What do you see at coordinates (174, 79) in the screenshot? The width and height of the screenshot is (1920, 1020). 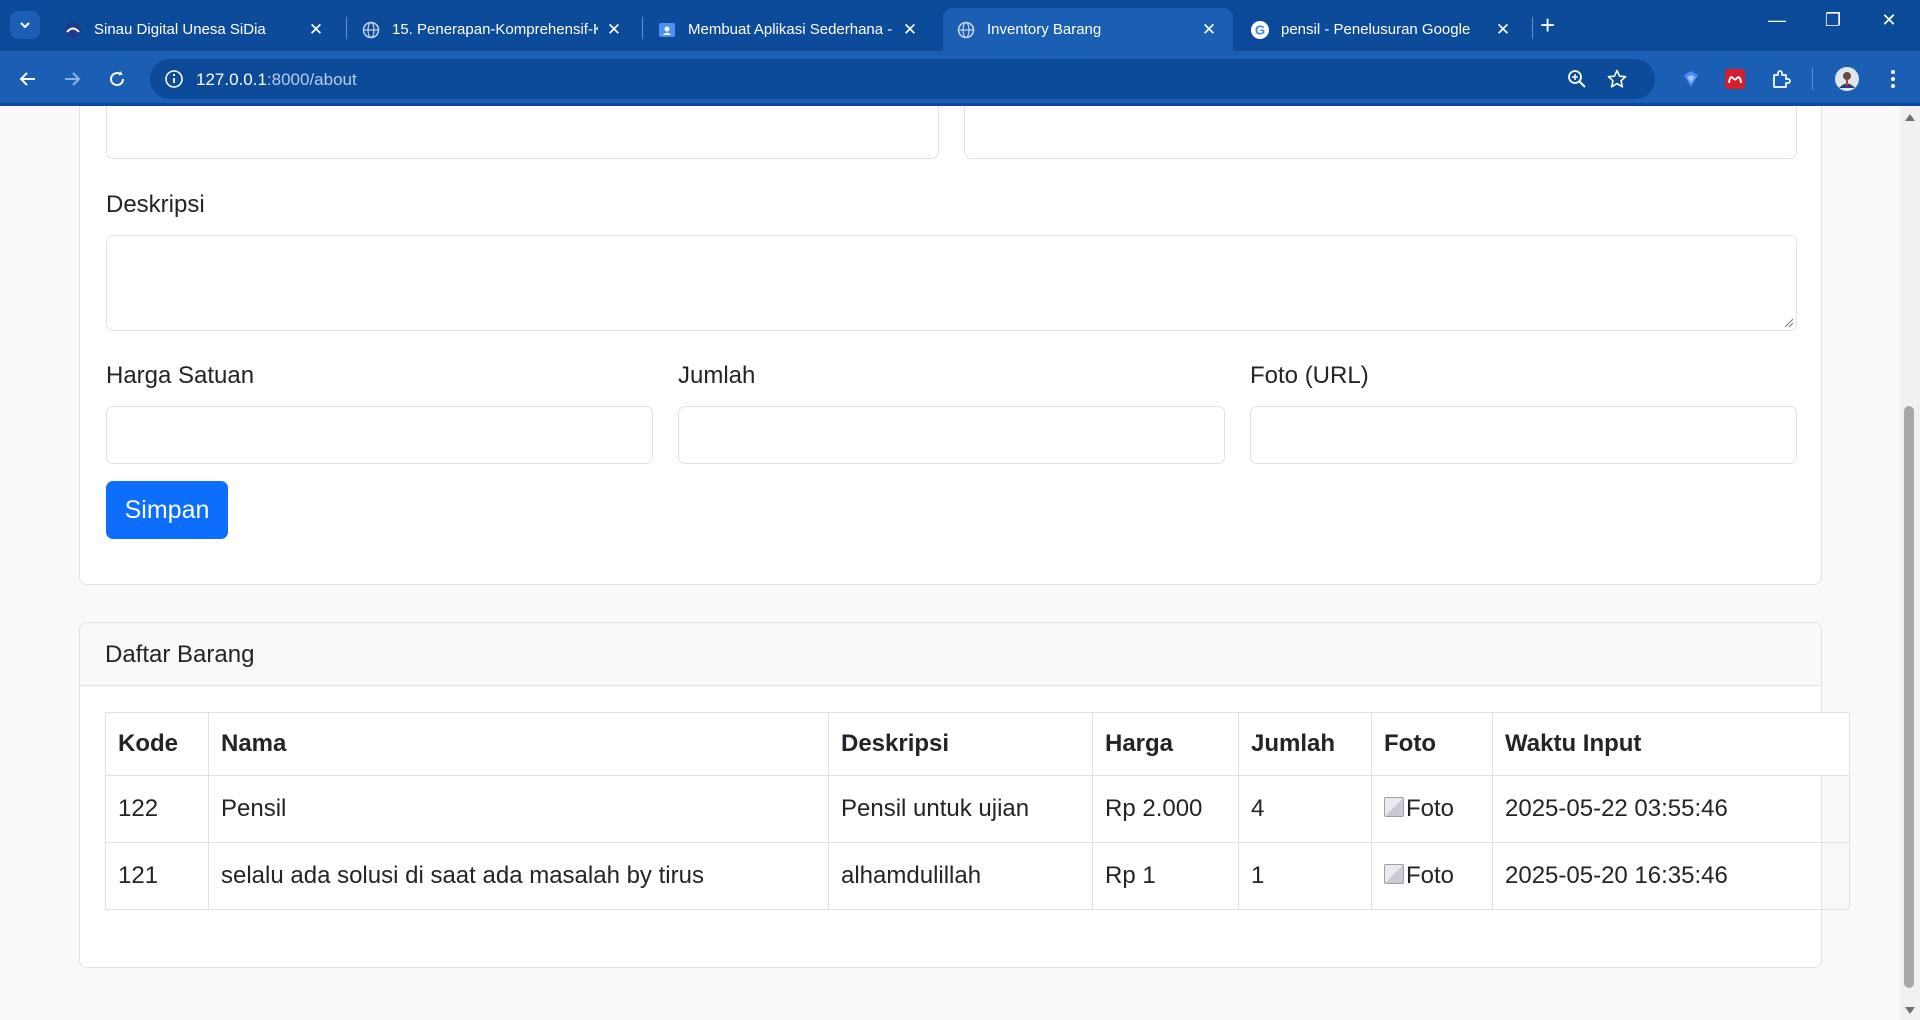 I see `site-info-icon` at bounding box center [174, 79].